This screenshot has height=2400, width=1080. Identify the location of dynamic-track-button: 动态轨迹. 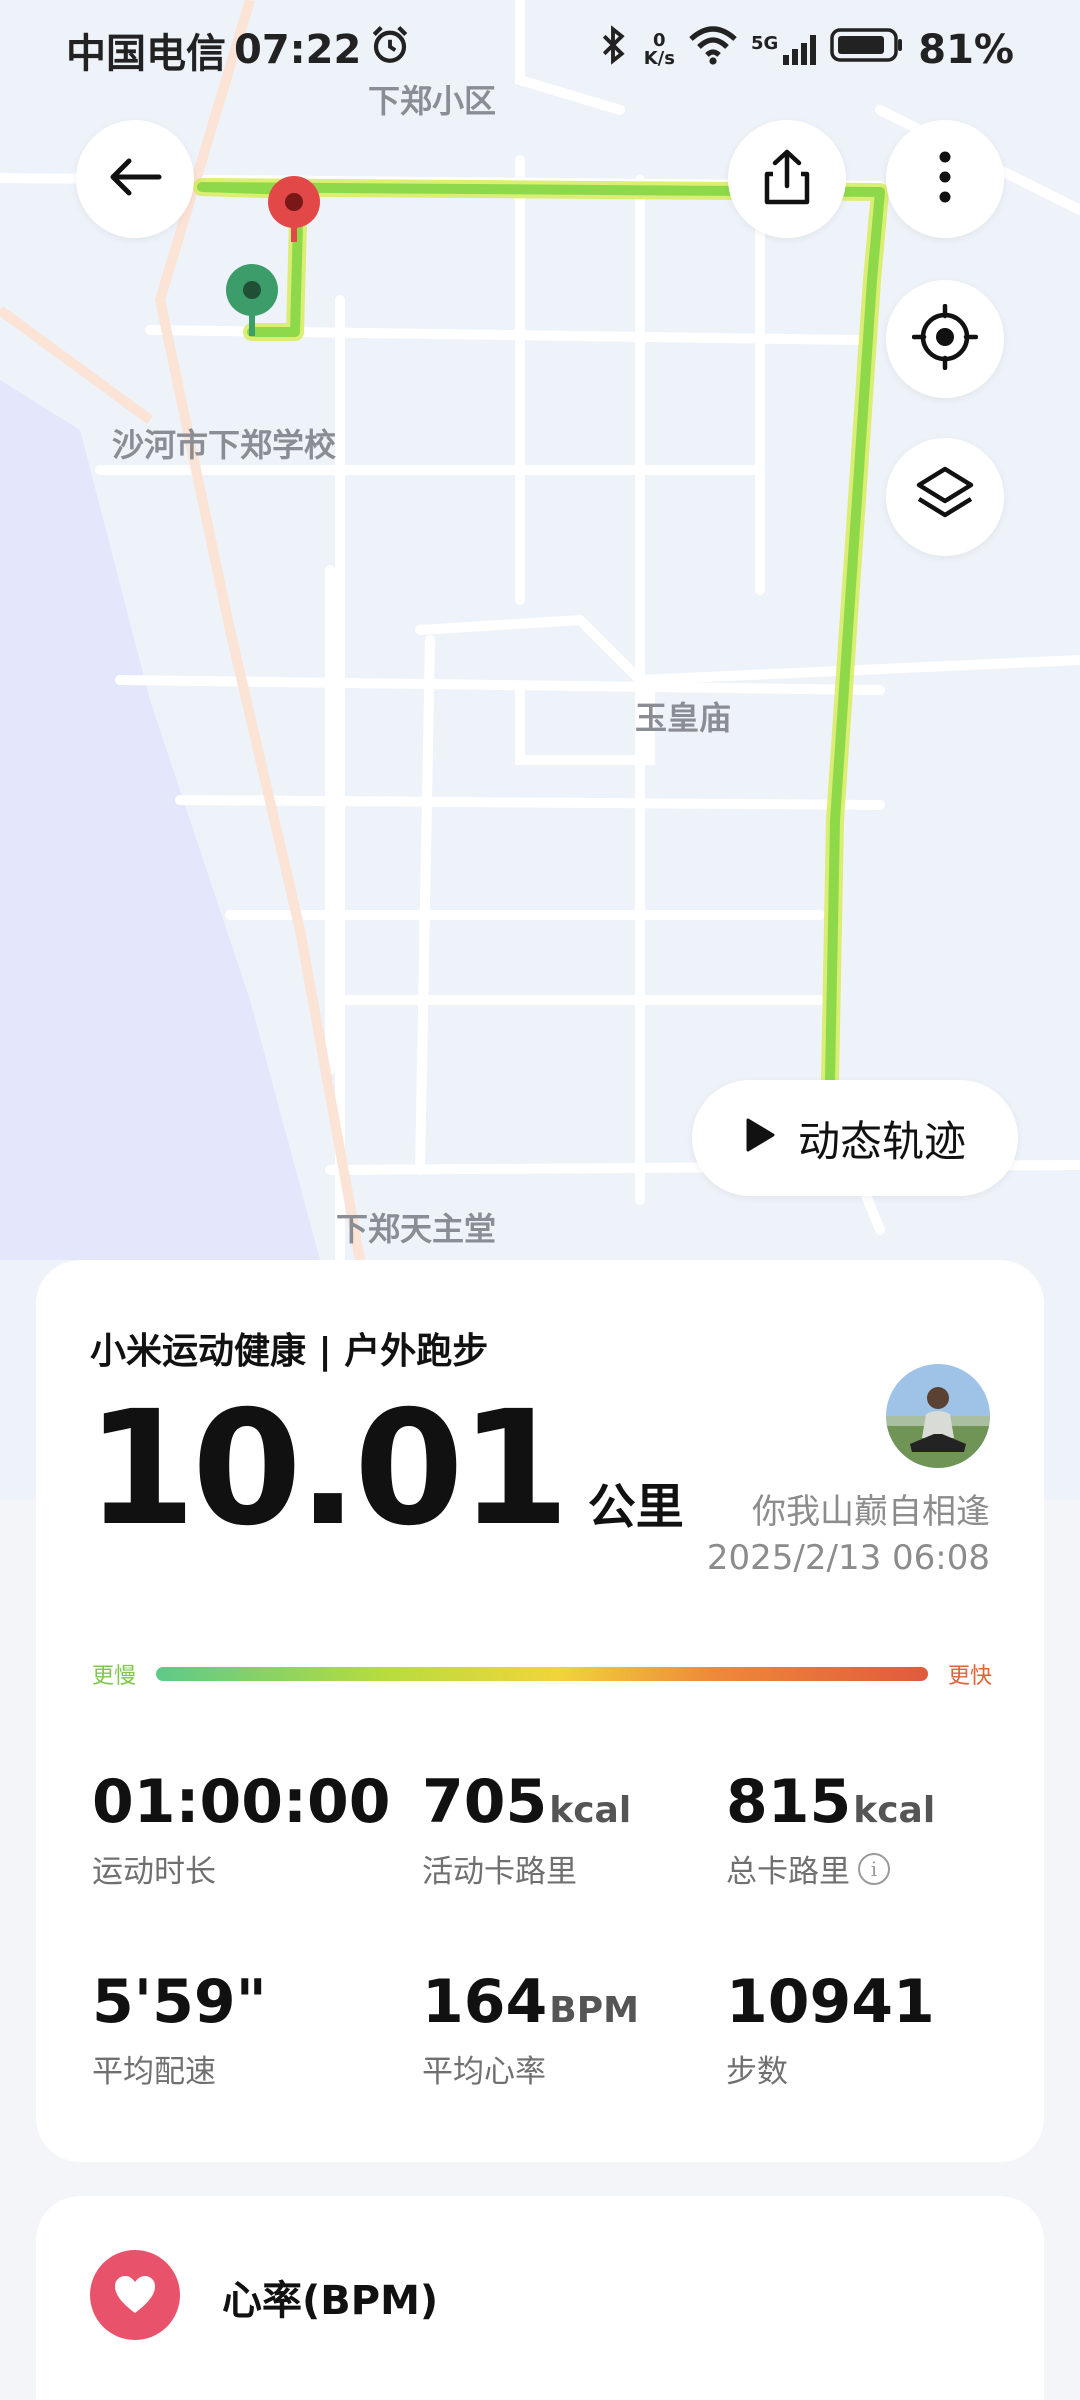
(855, 1138).